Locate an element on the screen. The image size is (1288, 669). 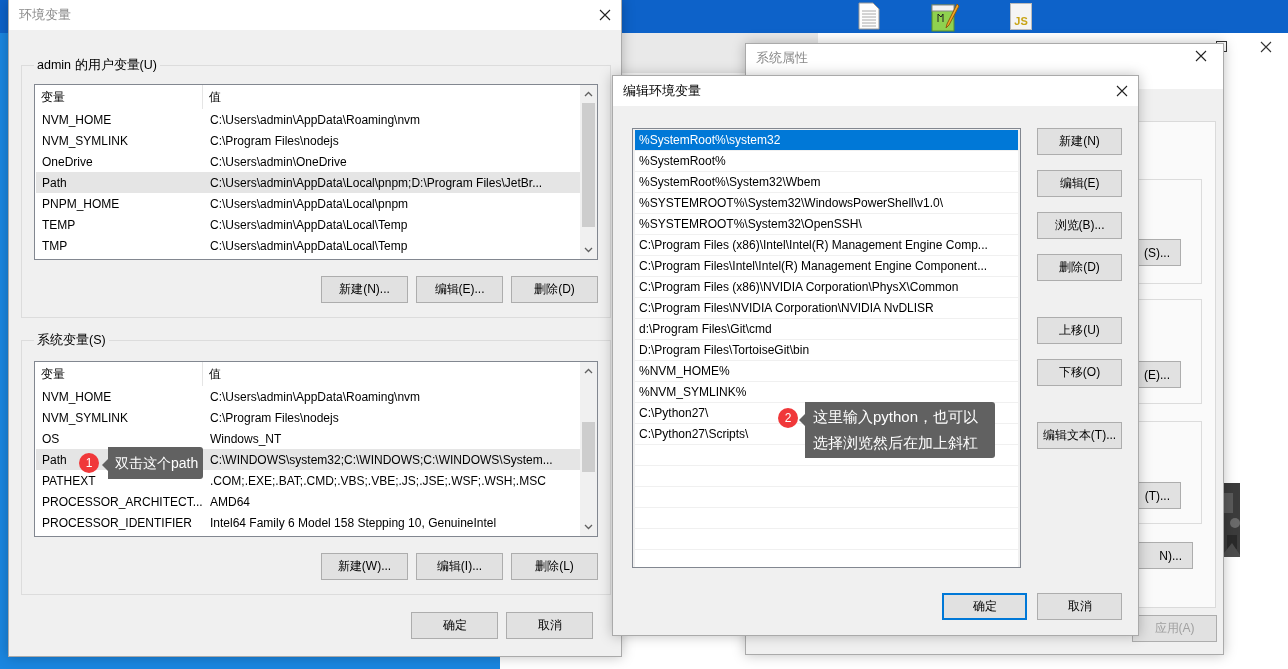
dialog-button: 上移(U) is located at coordinates (1079, 330).